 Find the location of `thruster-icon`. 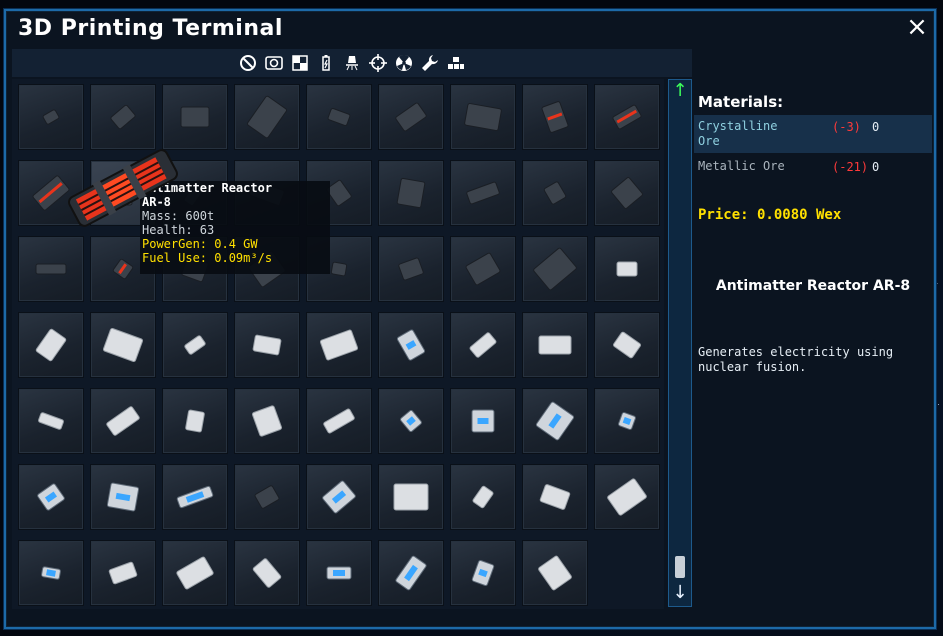

thruster-icon is located at coordinates (352, 63).